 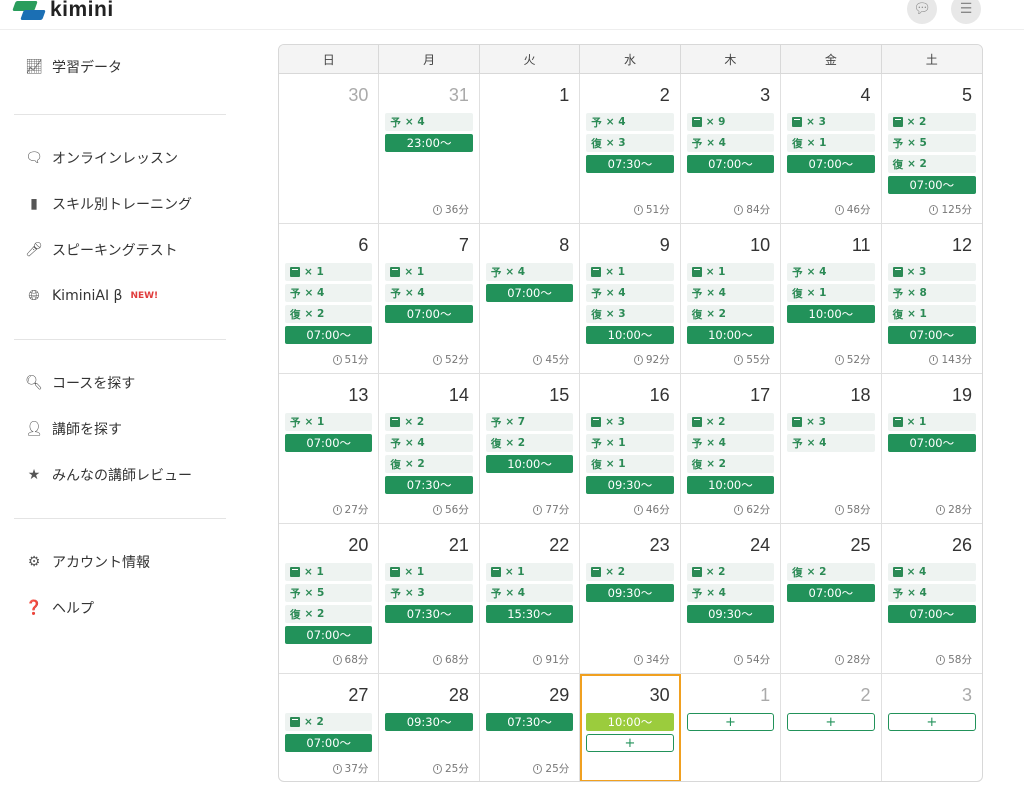 What do you see at coordinates (931, 149) in the screenshot?
I see `day-cell: 5 × 2 予 × 5 復 × 2 07:00～ 125分` at bounding box center [931, 149].